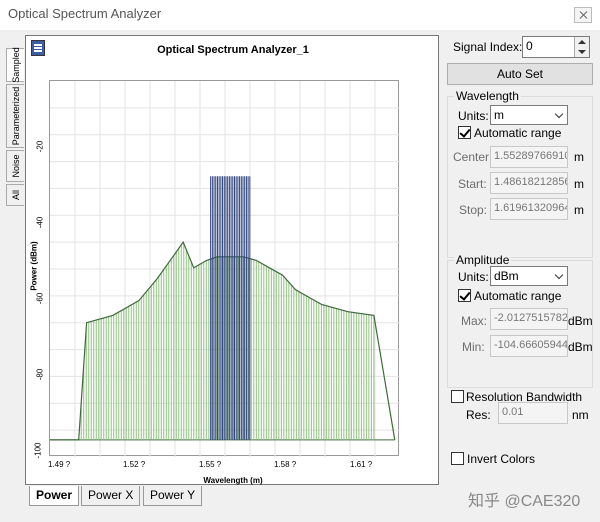 The width and height of the screenshot is (600, 522). What do you see at coordinates (134, 464) in the screenshot?
I see `x-tick: 1.52 ?` at bounding box center [134, 464].